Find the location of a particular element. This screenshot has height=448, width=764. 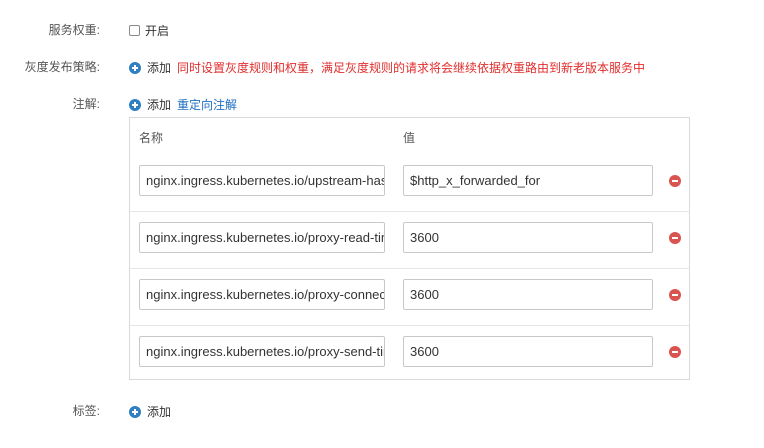

annotations-label: 注解: is located at coordinates (86, 104).